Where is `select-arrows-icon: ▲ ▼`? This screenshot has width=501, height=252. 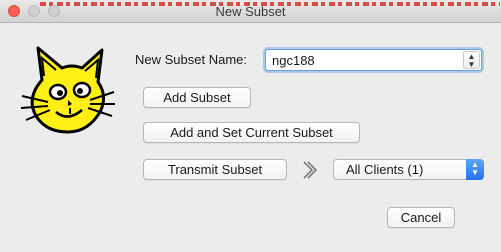 select-arrows-icon: ▲ ▼ is located at coordinates (475, 169).